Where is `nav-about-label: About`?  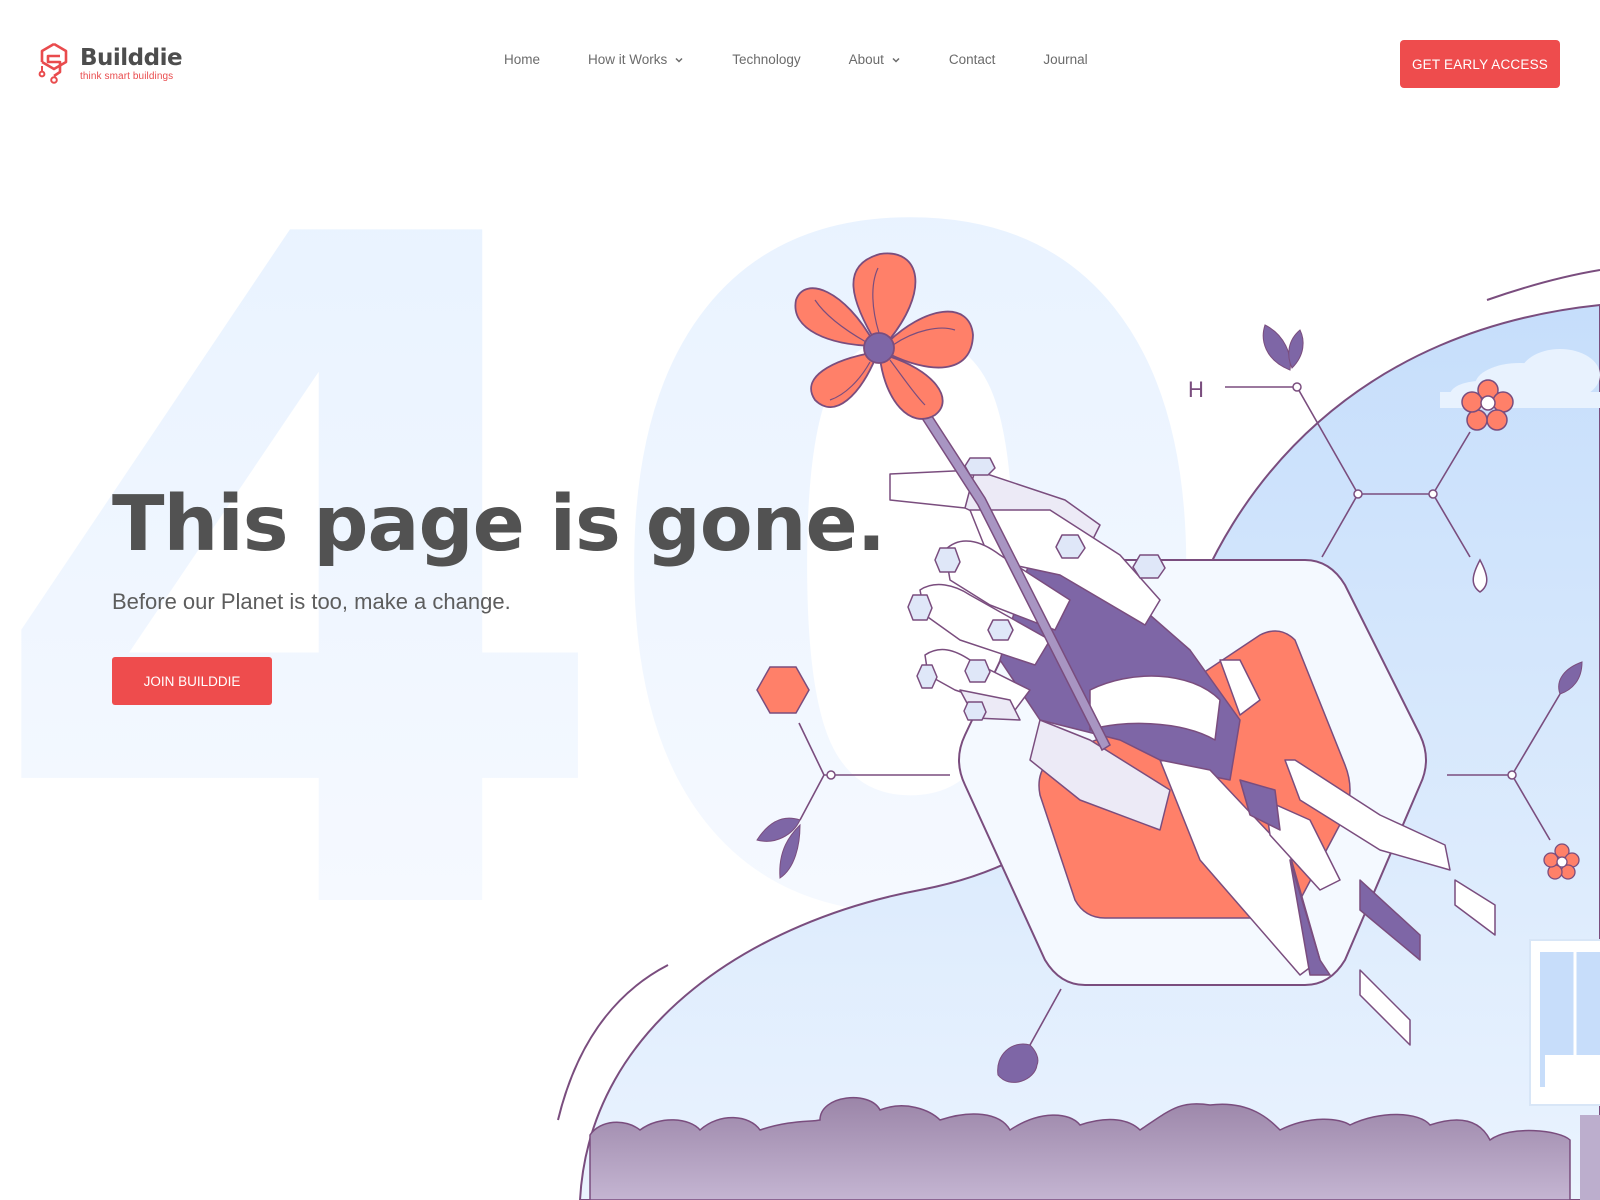 nav-about-label: About is located at coordinates (866, 59).